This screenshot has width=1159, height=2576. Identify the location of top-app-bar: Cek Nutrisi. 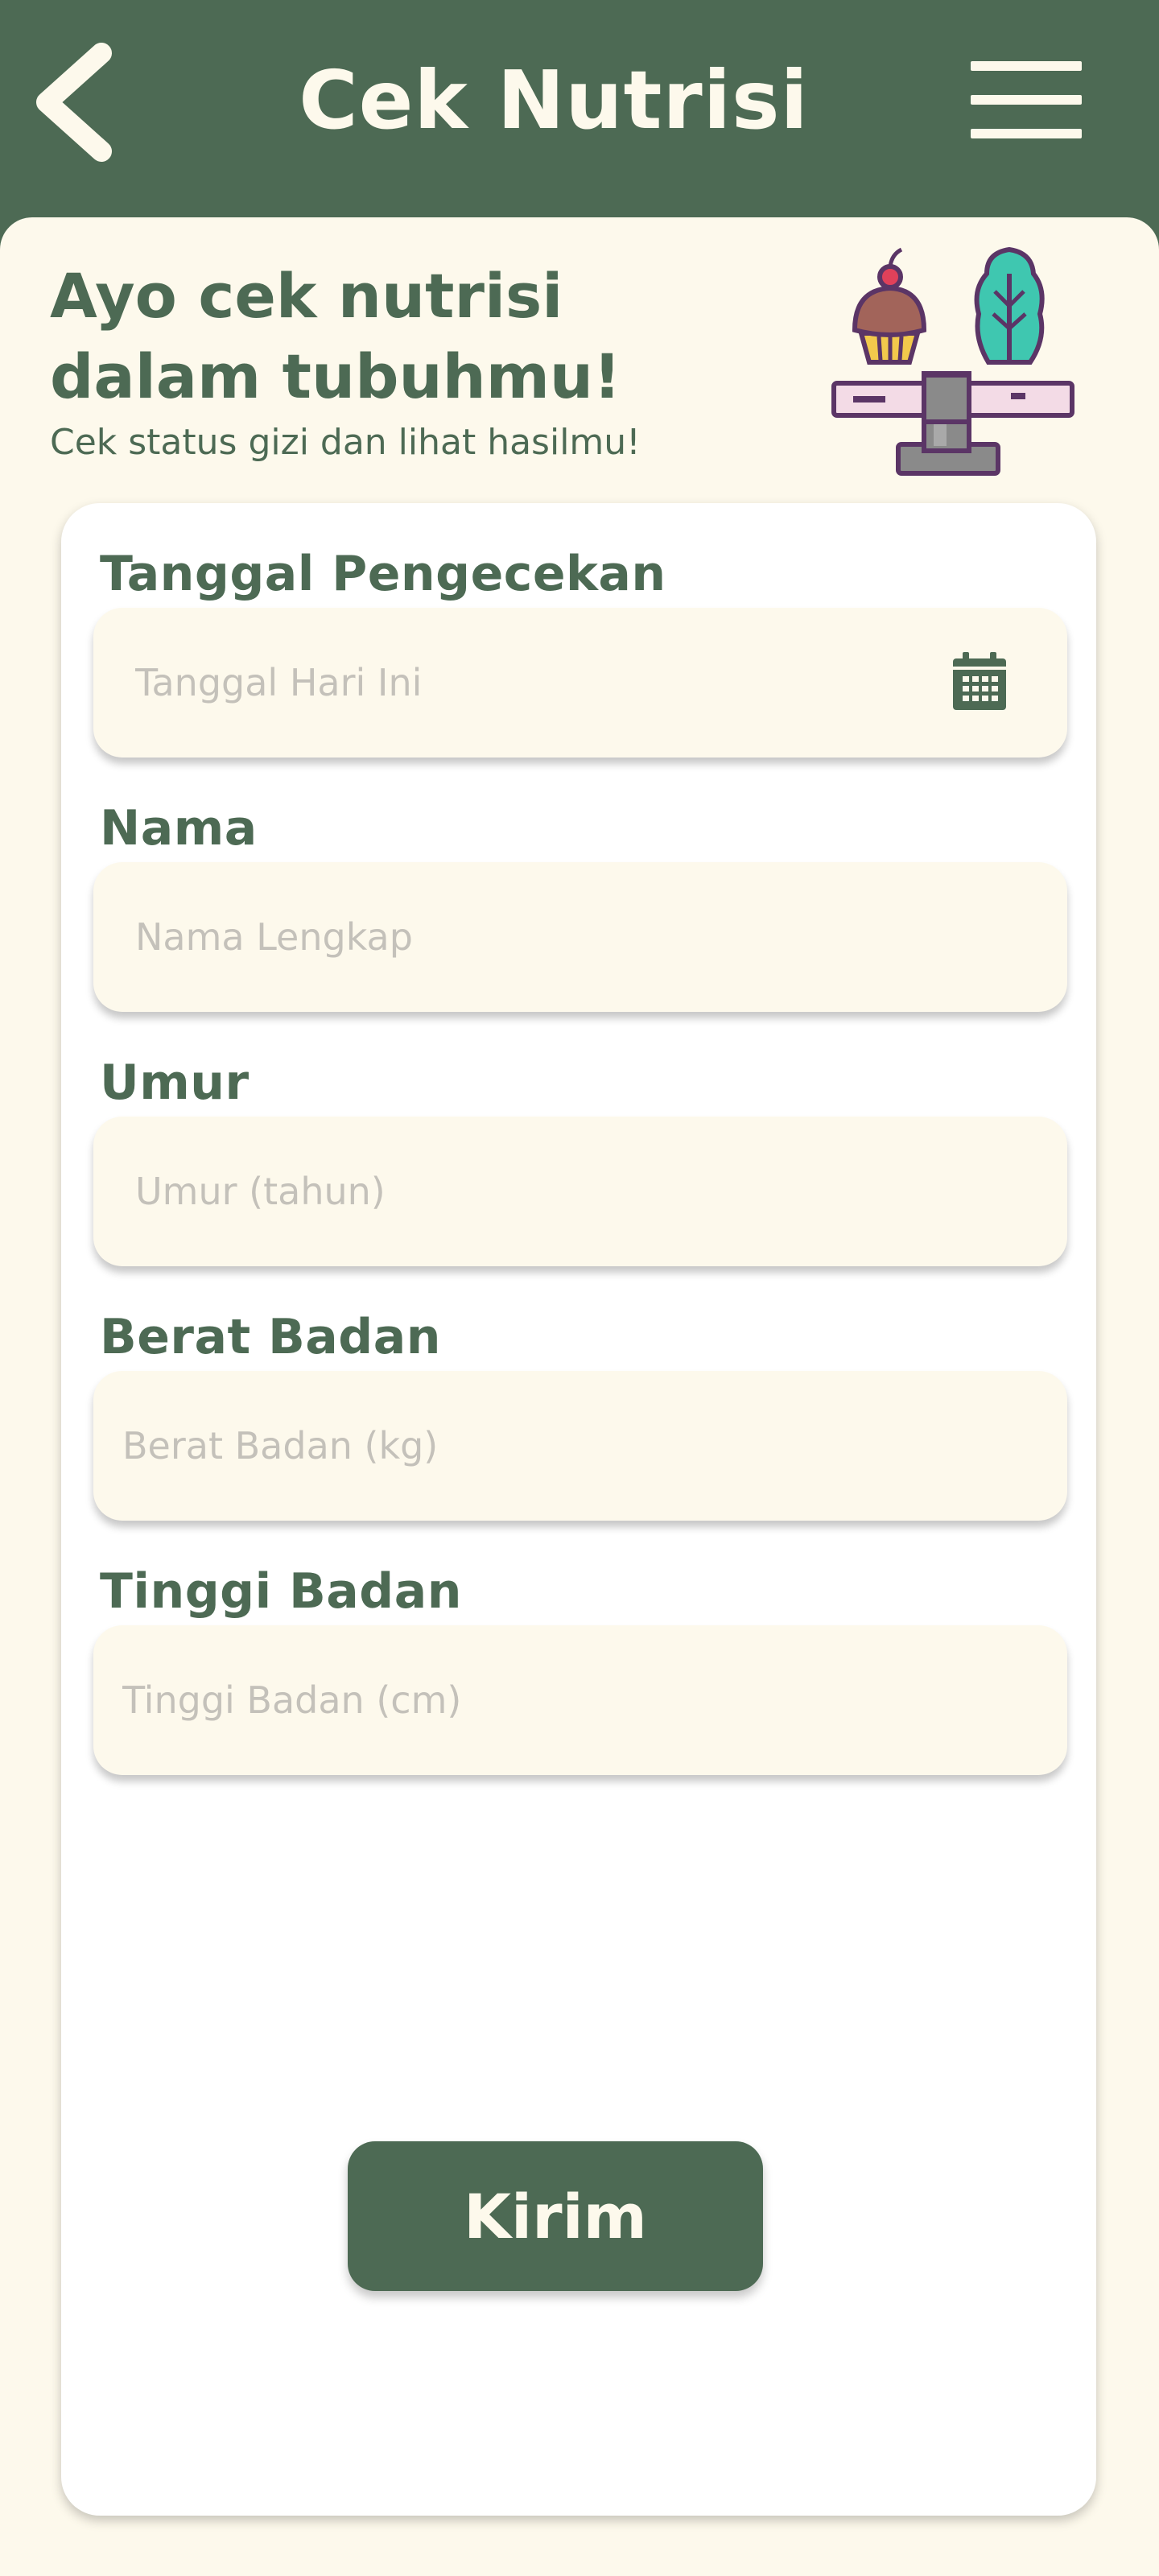
(579, 116).